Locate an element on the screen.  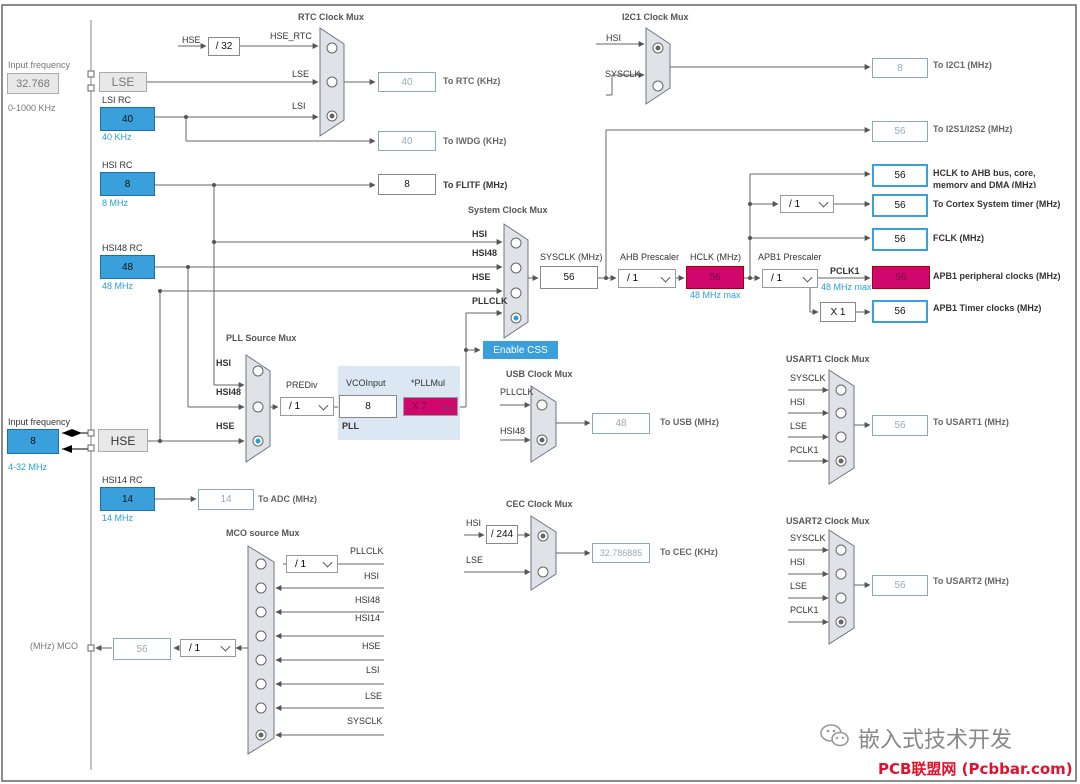
ahb-prescaler-dropdown: / 1 is located at coordinates (647, 278).